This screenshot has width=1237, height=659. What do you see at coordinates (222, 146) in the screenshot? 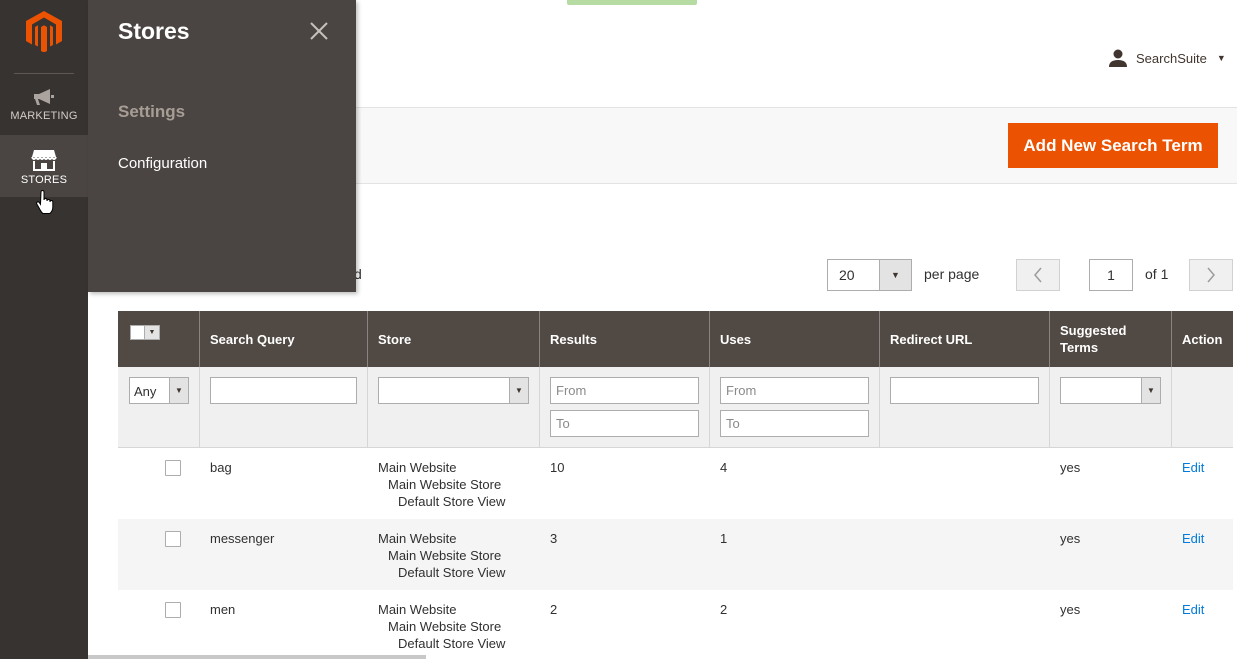
I see `stores-flyout-panel: Stores Settings Configuration` at bounding box center [222, 146].